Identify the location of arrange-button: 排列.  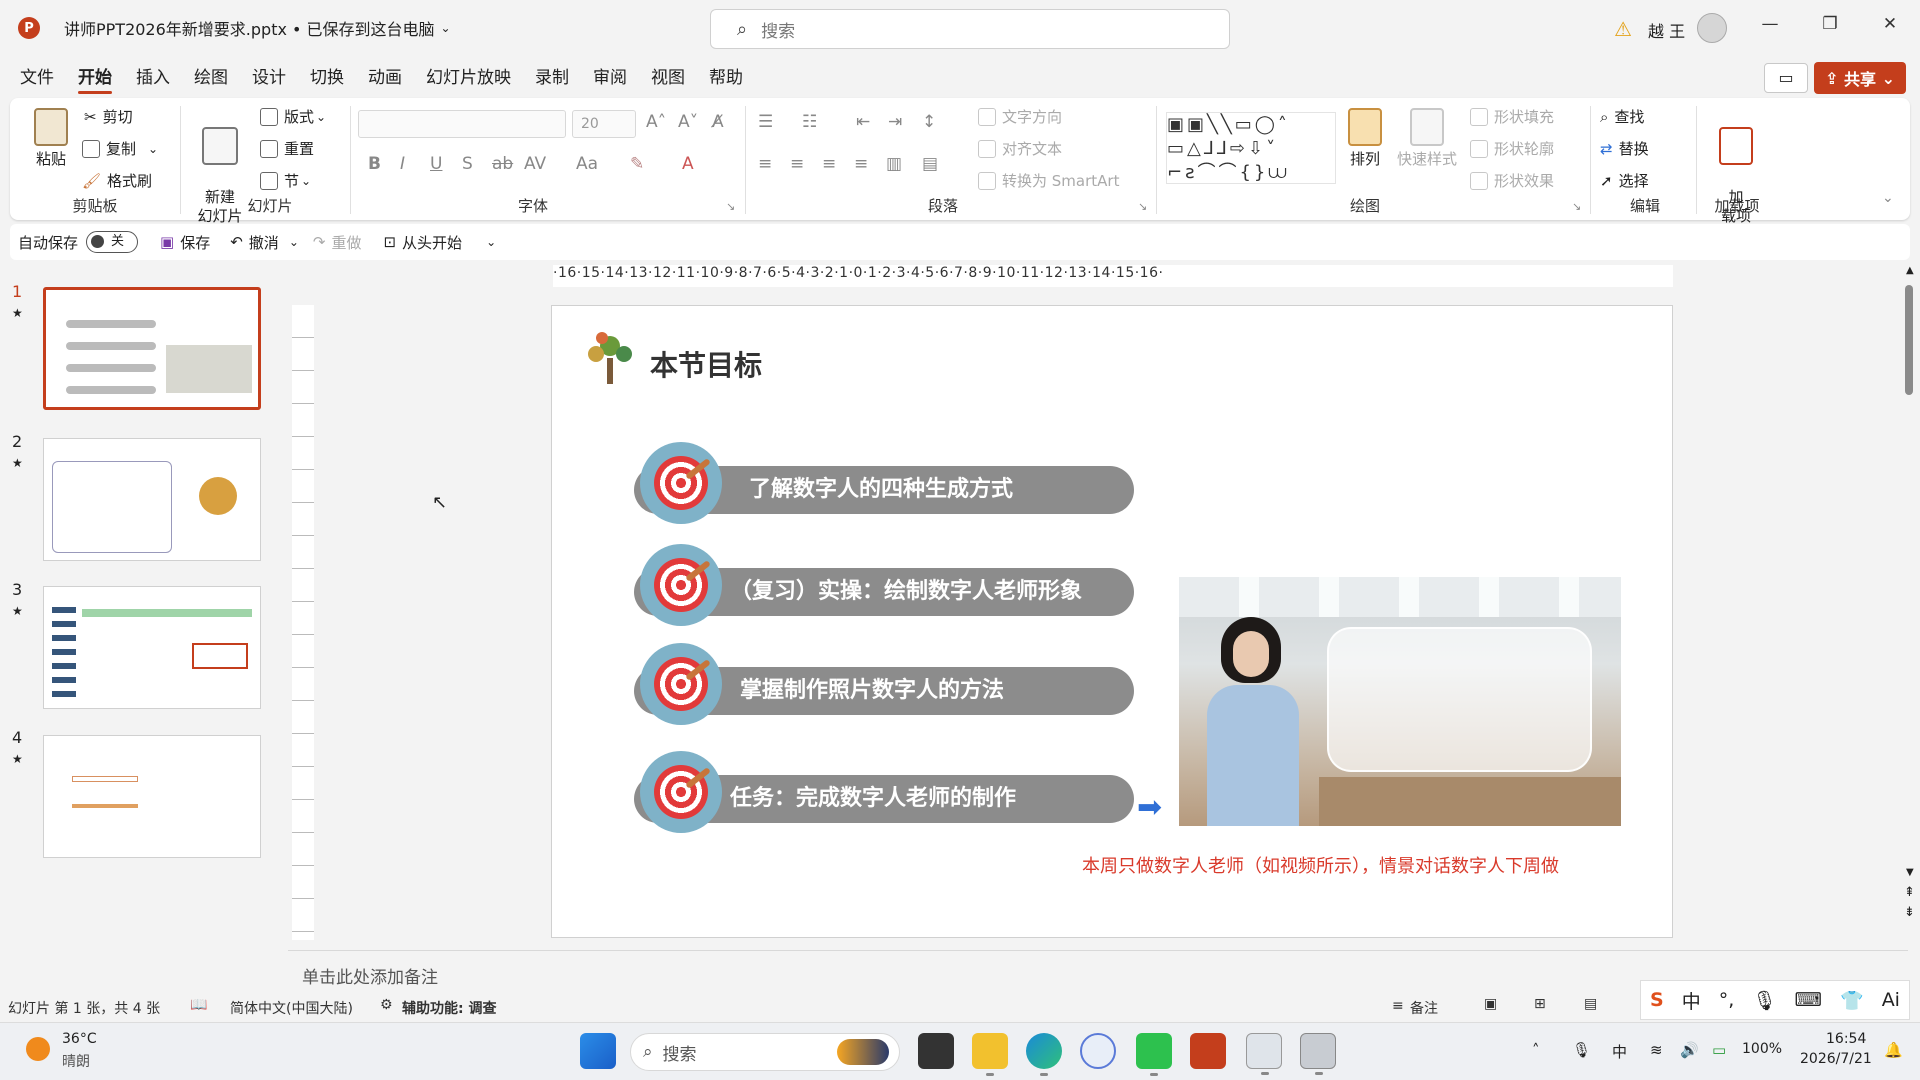
(1365, 138).